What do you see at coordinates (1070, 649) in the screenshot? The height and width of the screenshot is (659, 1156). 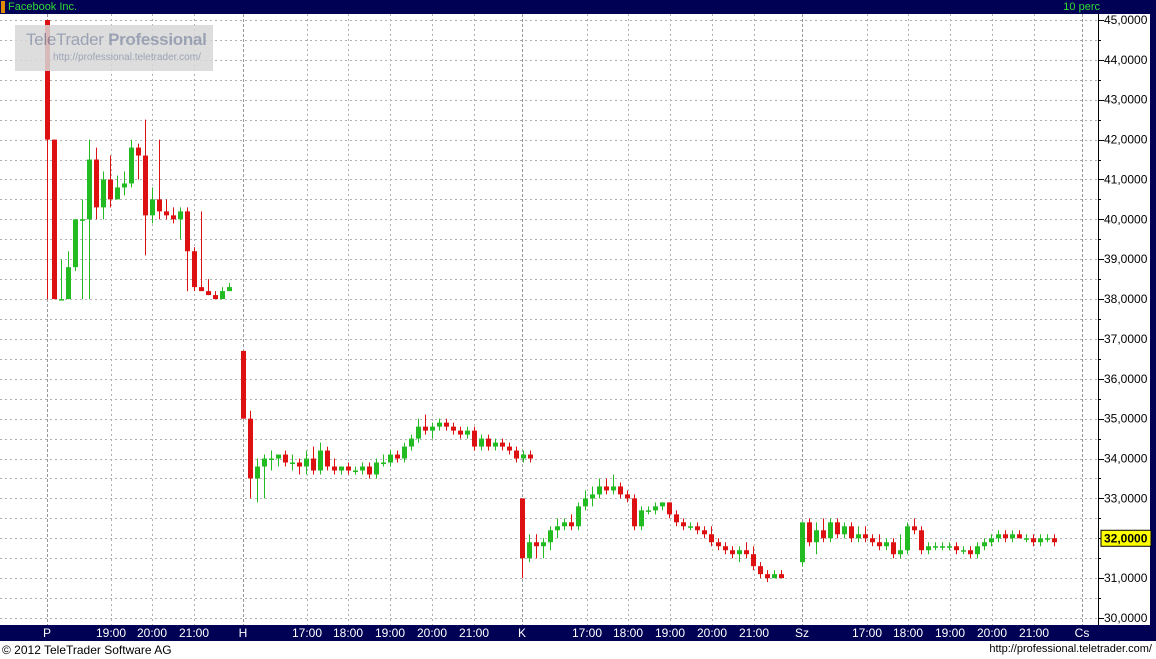 I see `footer-url: http://professional.teletrader.com/` at bounding box center [1070, 649].